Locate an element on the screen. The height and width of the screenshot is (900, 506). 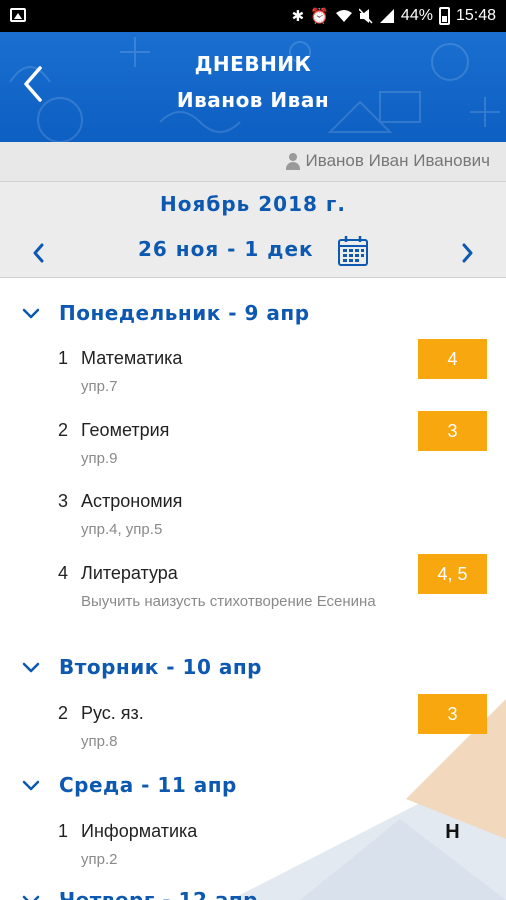
next-week-button is located at coordinates (467, 253).